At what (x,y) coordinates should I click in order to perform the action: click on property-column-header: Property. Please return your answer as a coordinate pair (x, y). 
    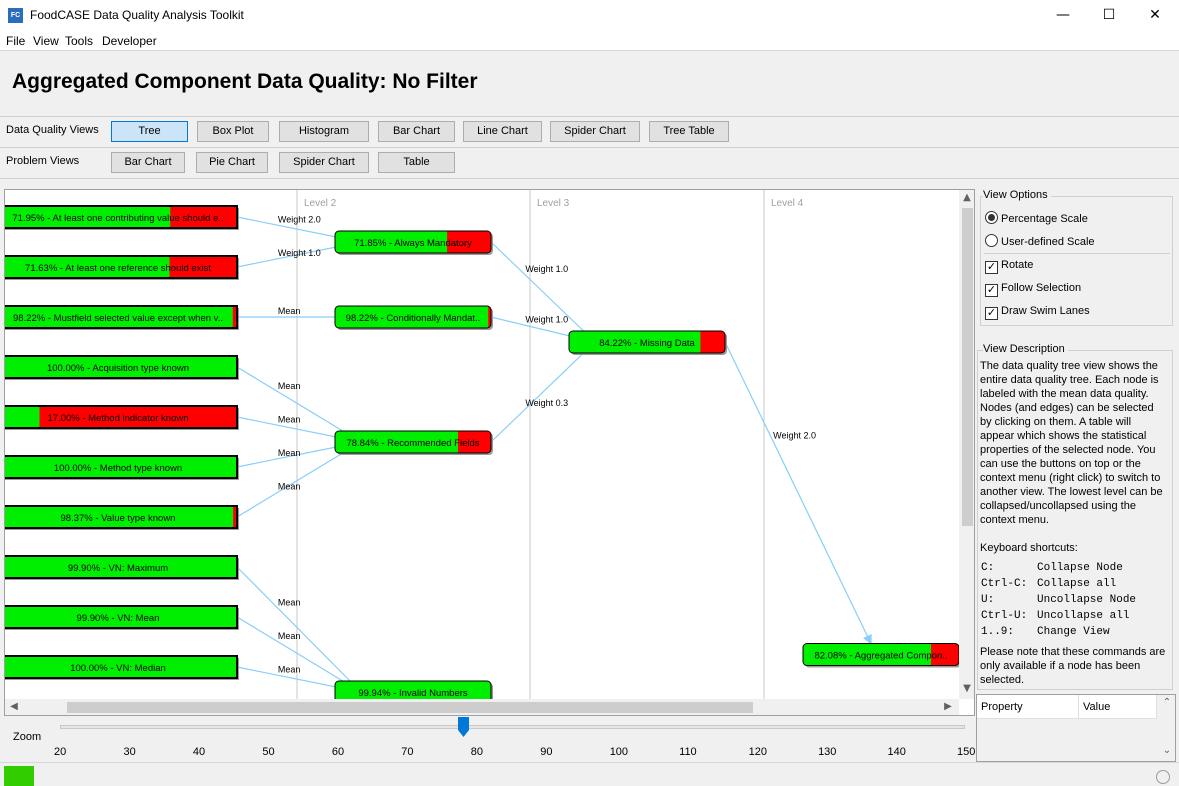
    Looking at the image, I should click on (1028, 707).